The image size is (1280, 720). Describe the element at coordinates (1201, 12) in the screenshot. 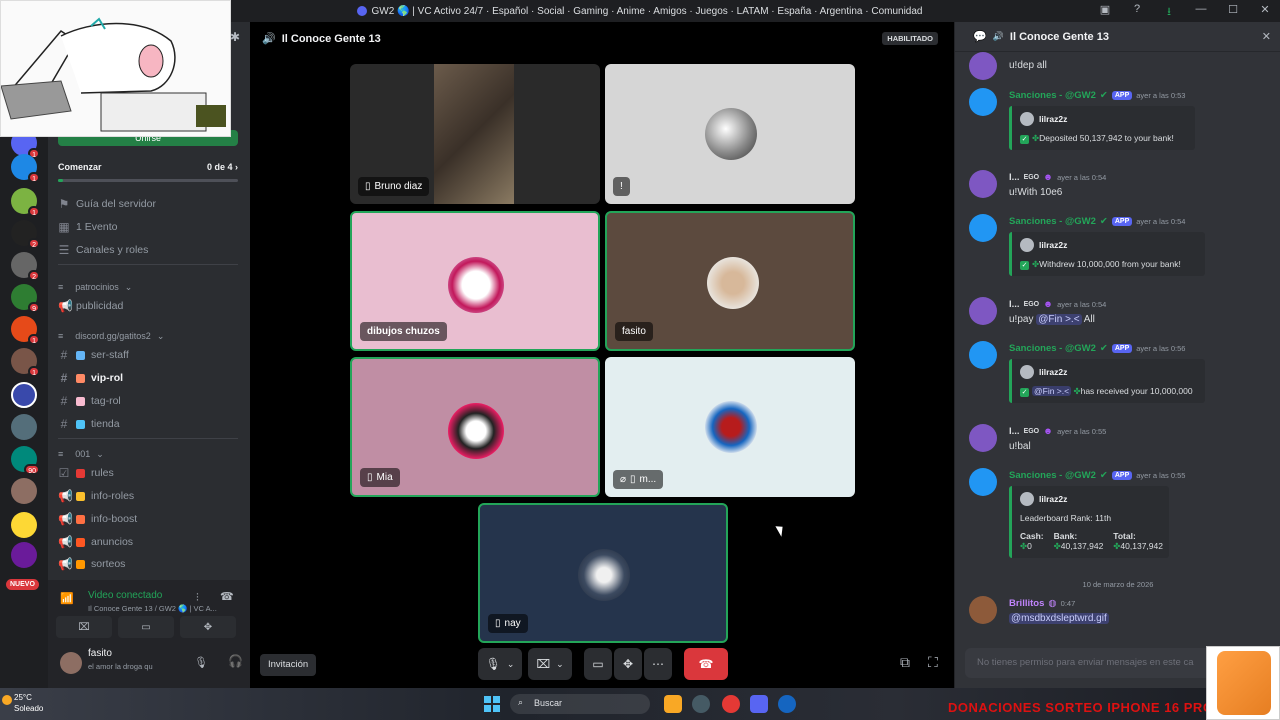

I see `minimize-button: —` at that location.